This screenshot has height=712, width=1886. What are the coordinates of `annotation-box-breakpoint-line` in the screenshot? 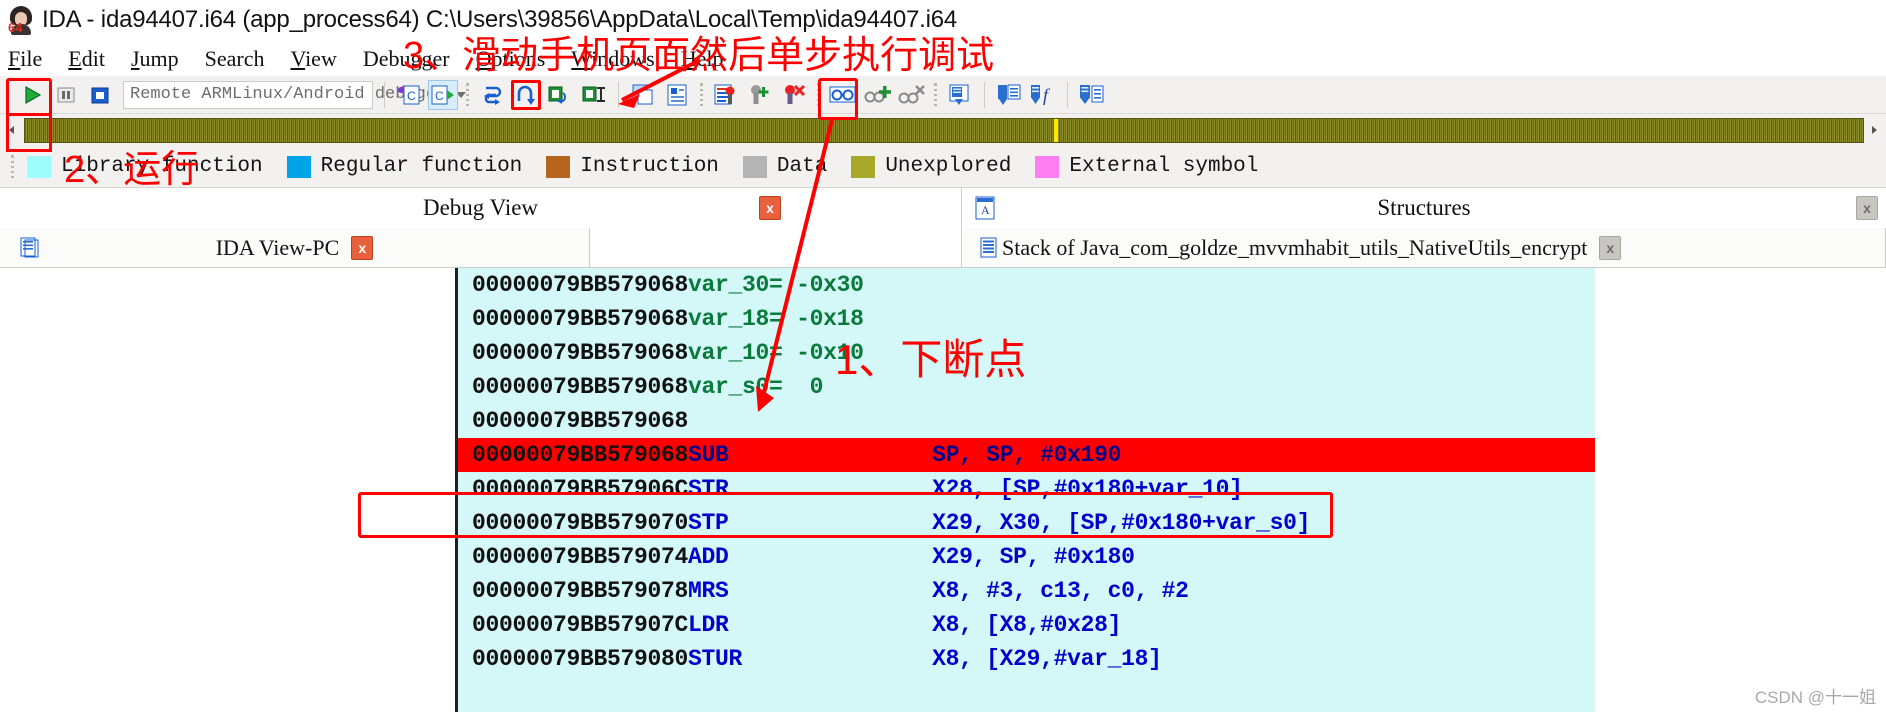 It's located at (845, 515).